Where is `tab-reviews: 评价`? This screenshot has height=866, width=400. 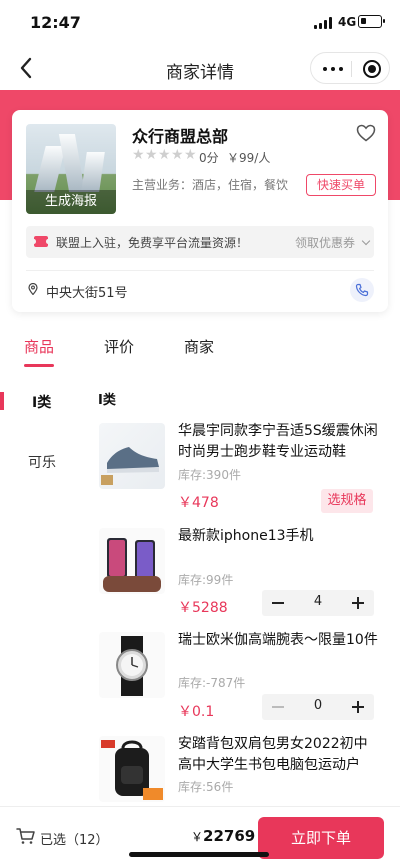 tab-reviews: 评价 is located at coordinates (119, 346).